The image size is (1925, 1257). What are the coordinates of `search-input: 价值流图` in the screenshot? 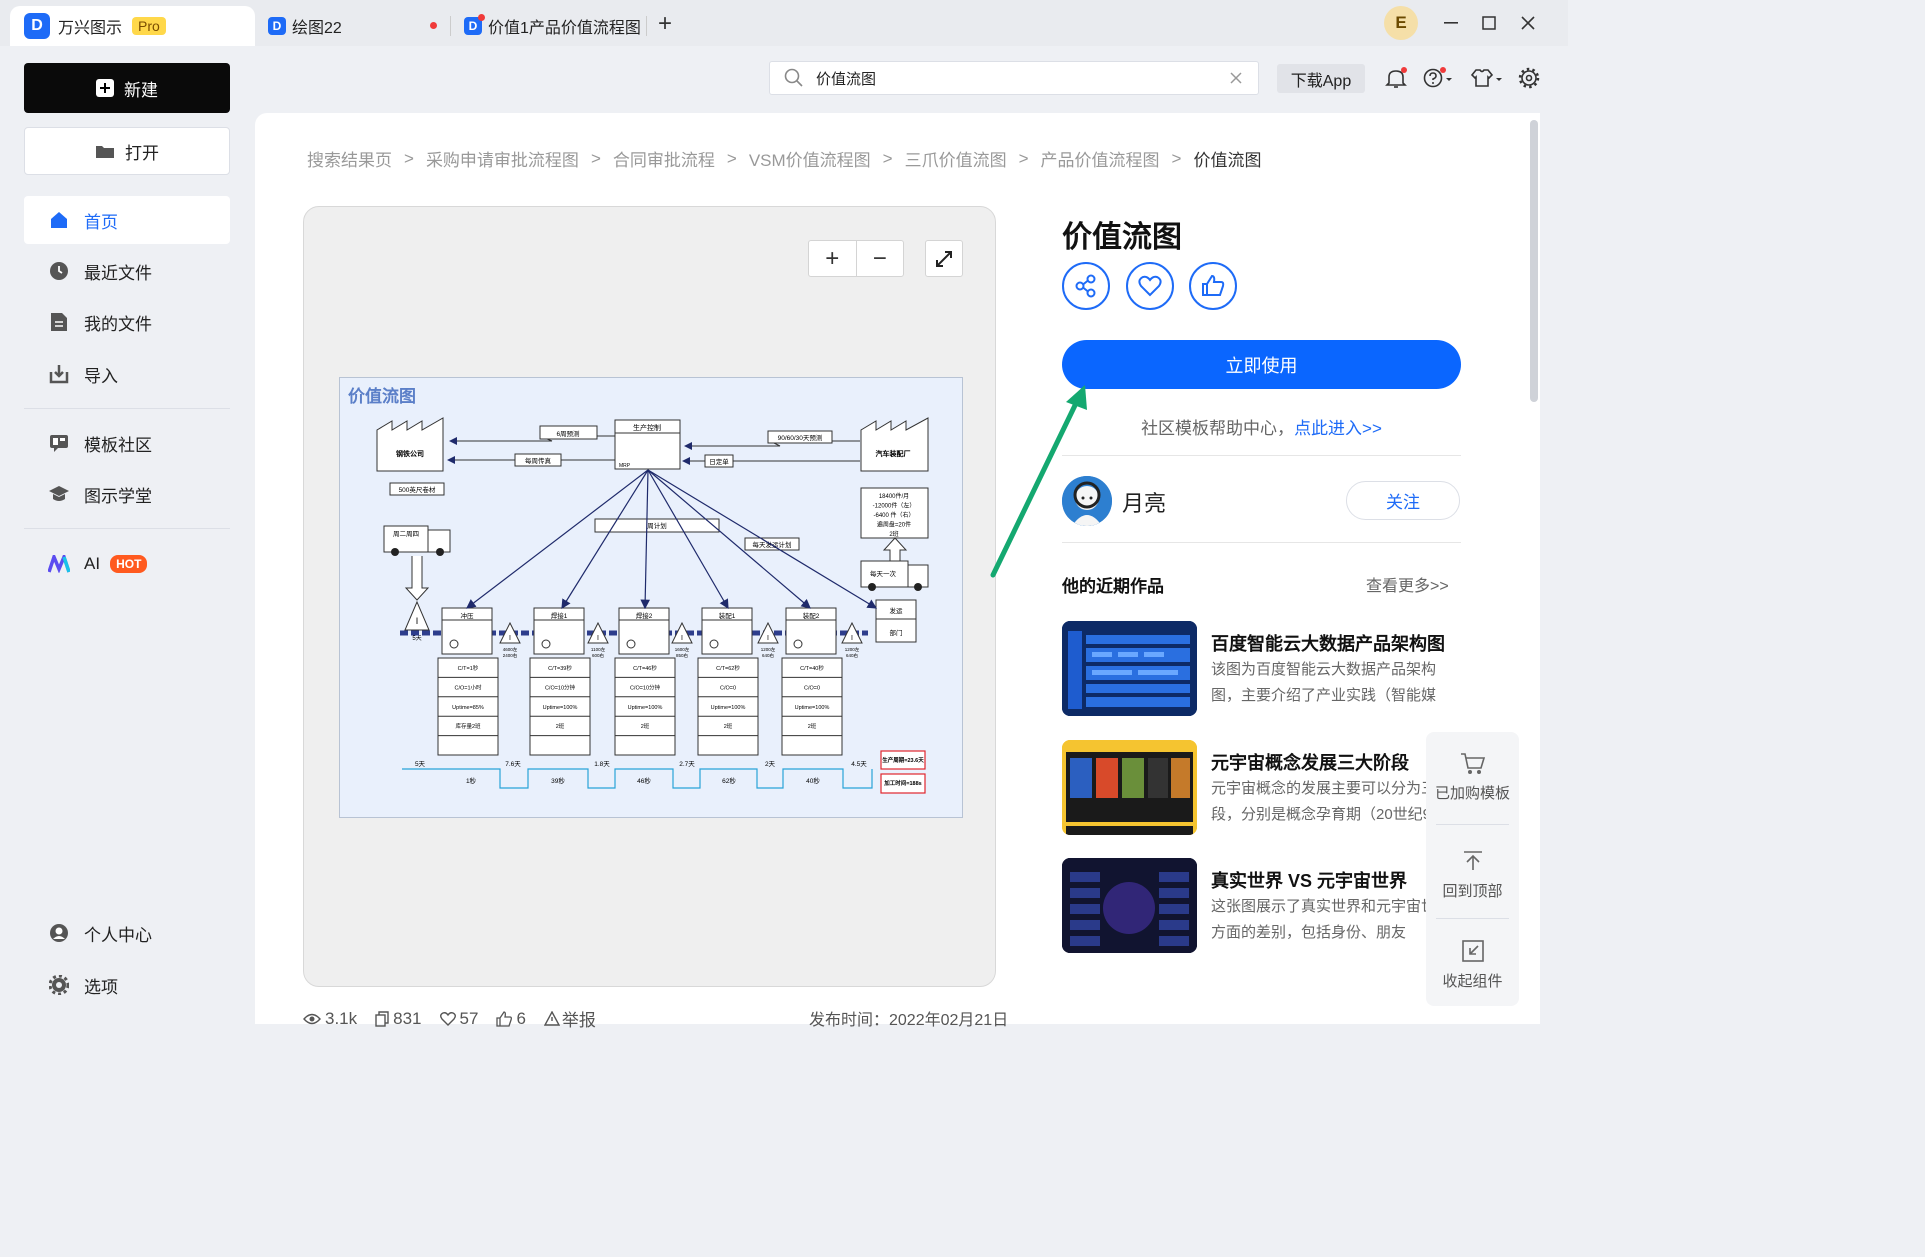 It's located at (1023, 78).